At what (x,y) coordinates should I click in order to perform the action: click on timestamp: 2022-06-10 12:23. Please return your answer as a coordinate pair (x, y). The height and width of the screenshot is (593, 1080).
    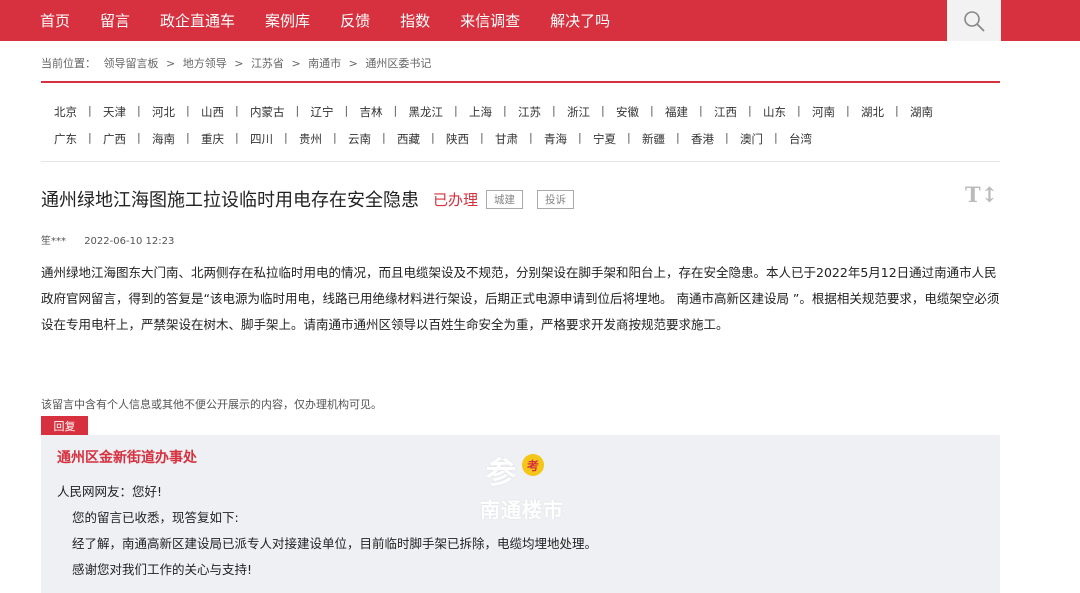
    Looking at the image, I should click on (129, 241).